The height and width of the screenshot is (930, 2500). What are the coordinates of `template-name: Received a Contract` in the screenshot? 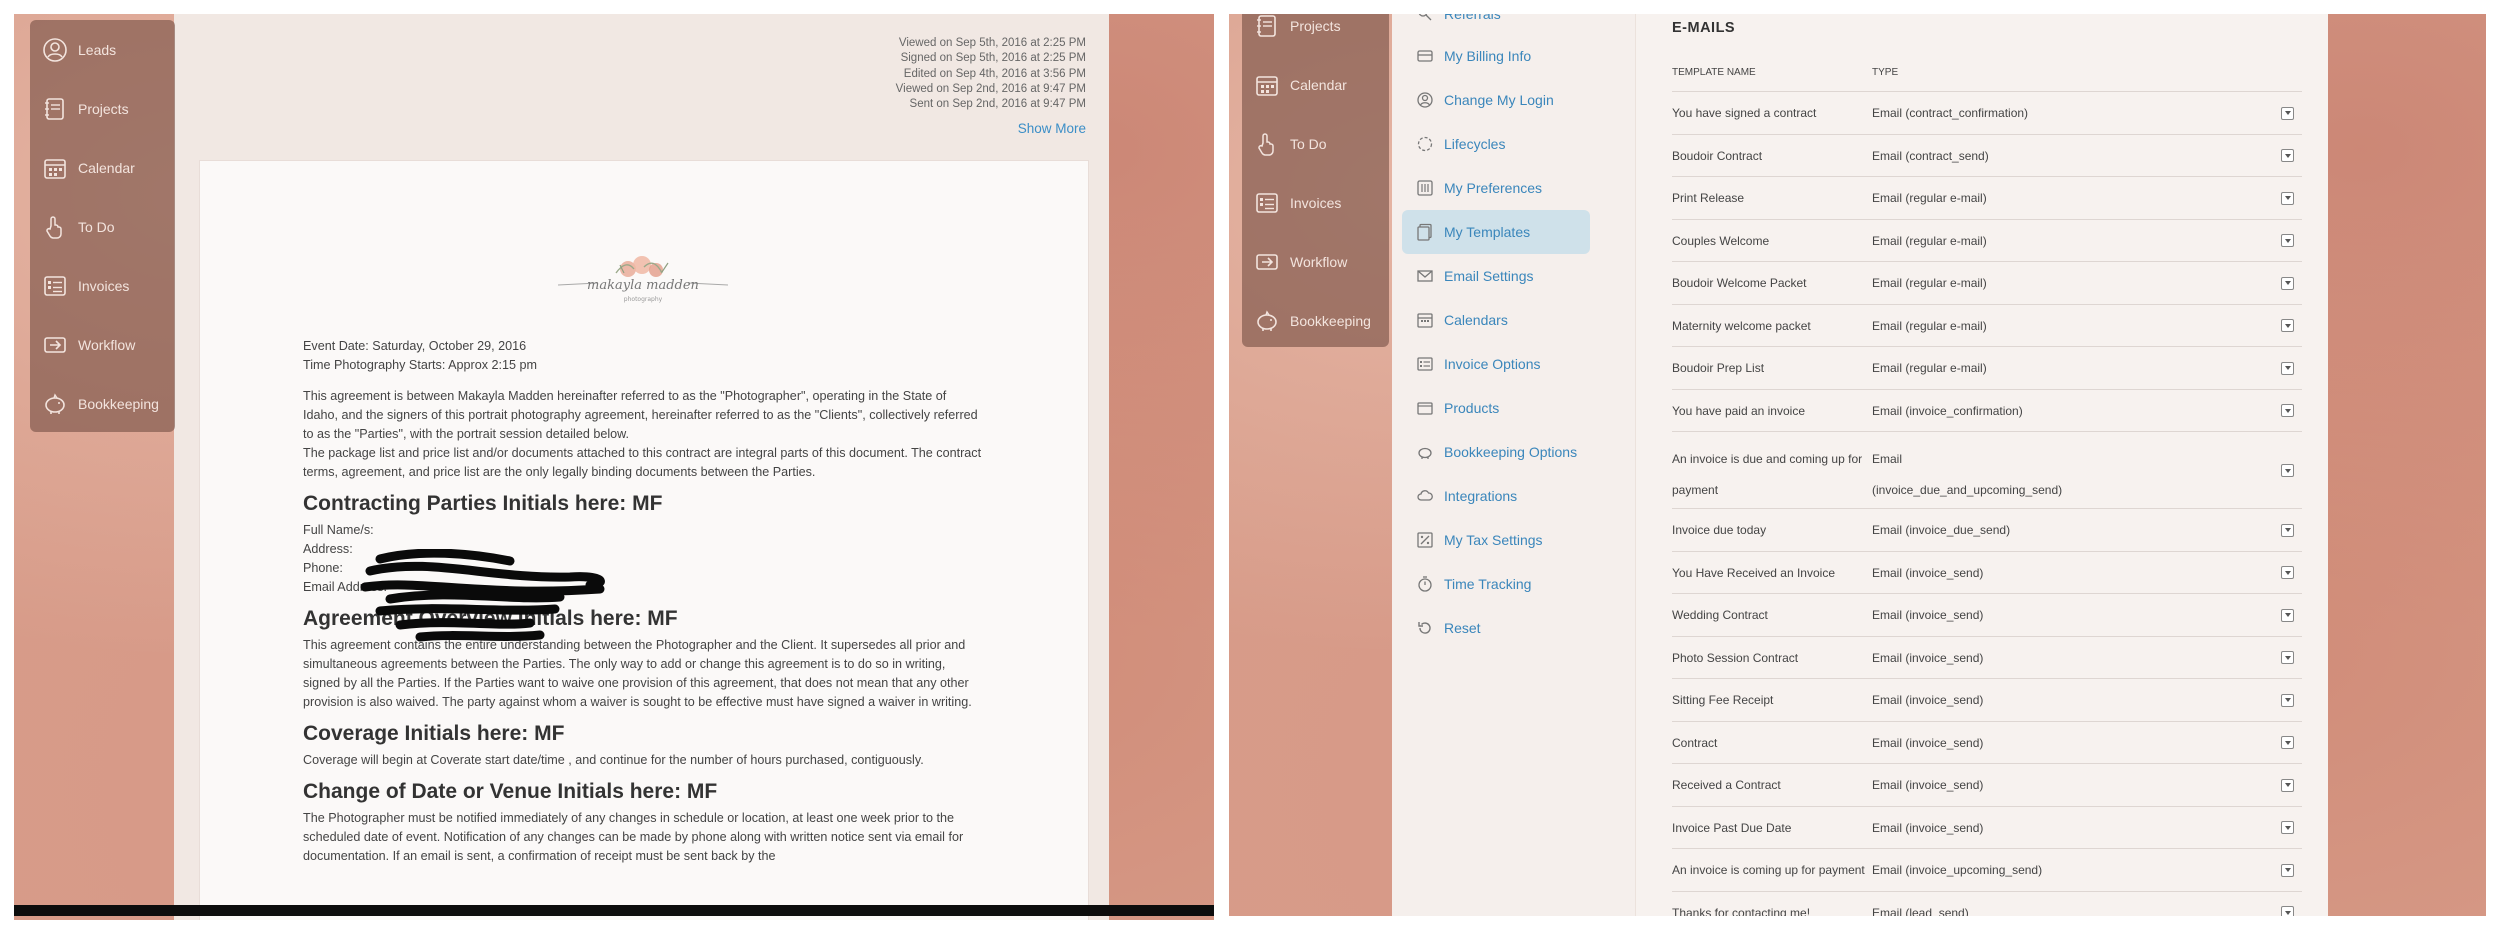 It's located at (1726, 785).